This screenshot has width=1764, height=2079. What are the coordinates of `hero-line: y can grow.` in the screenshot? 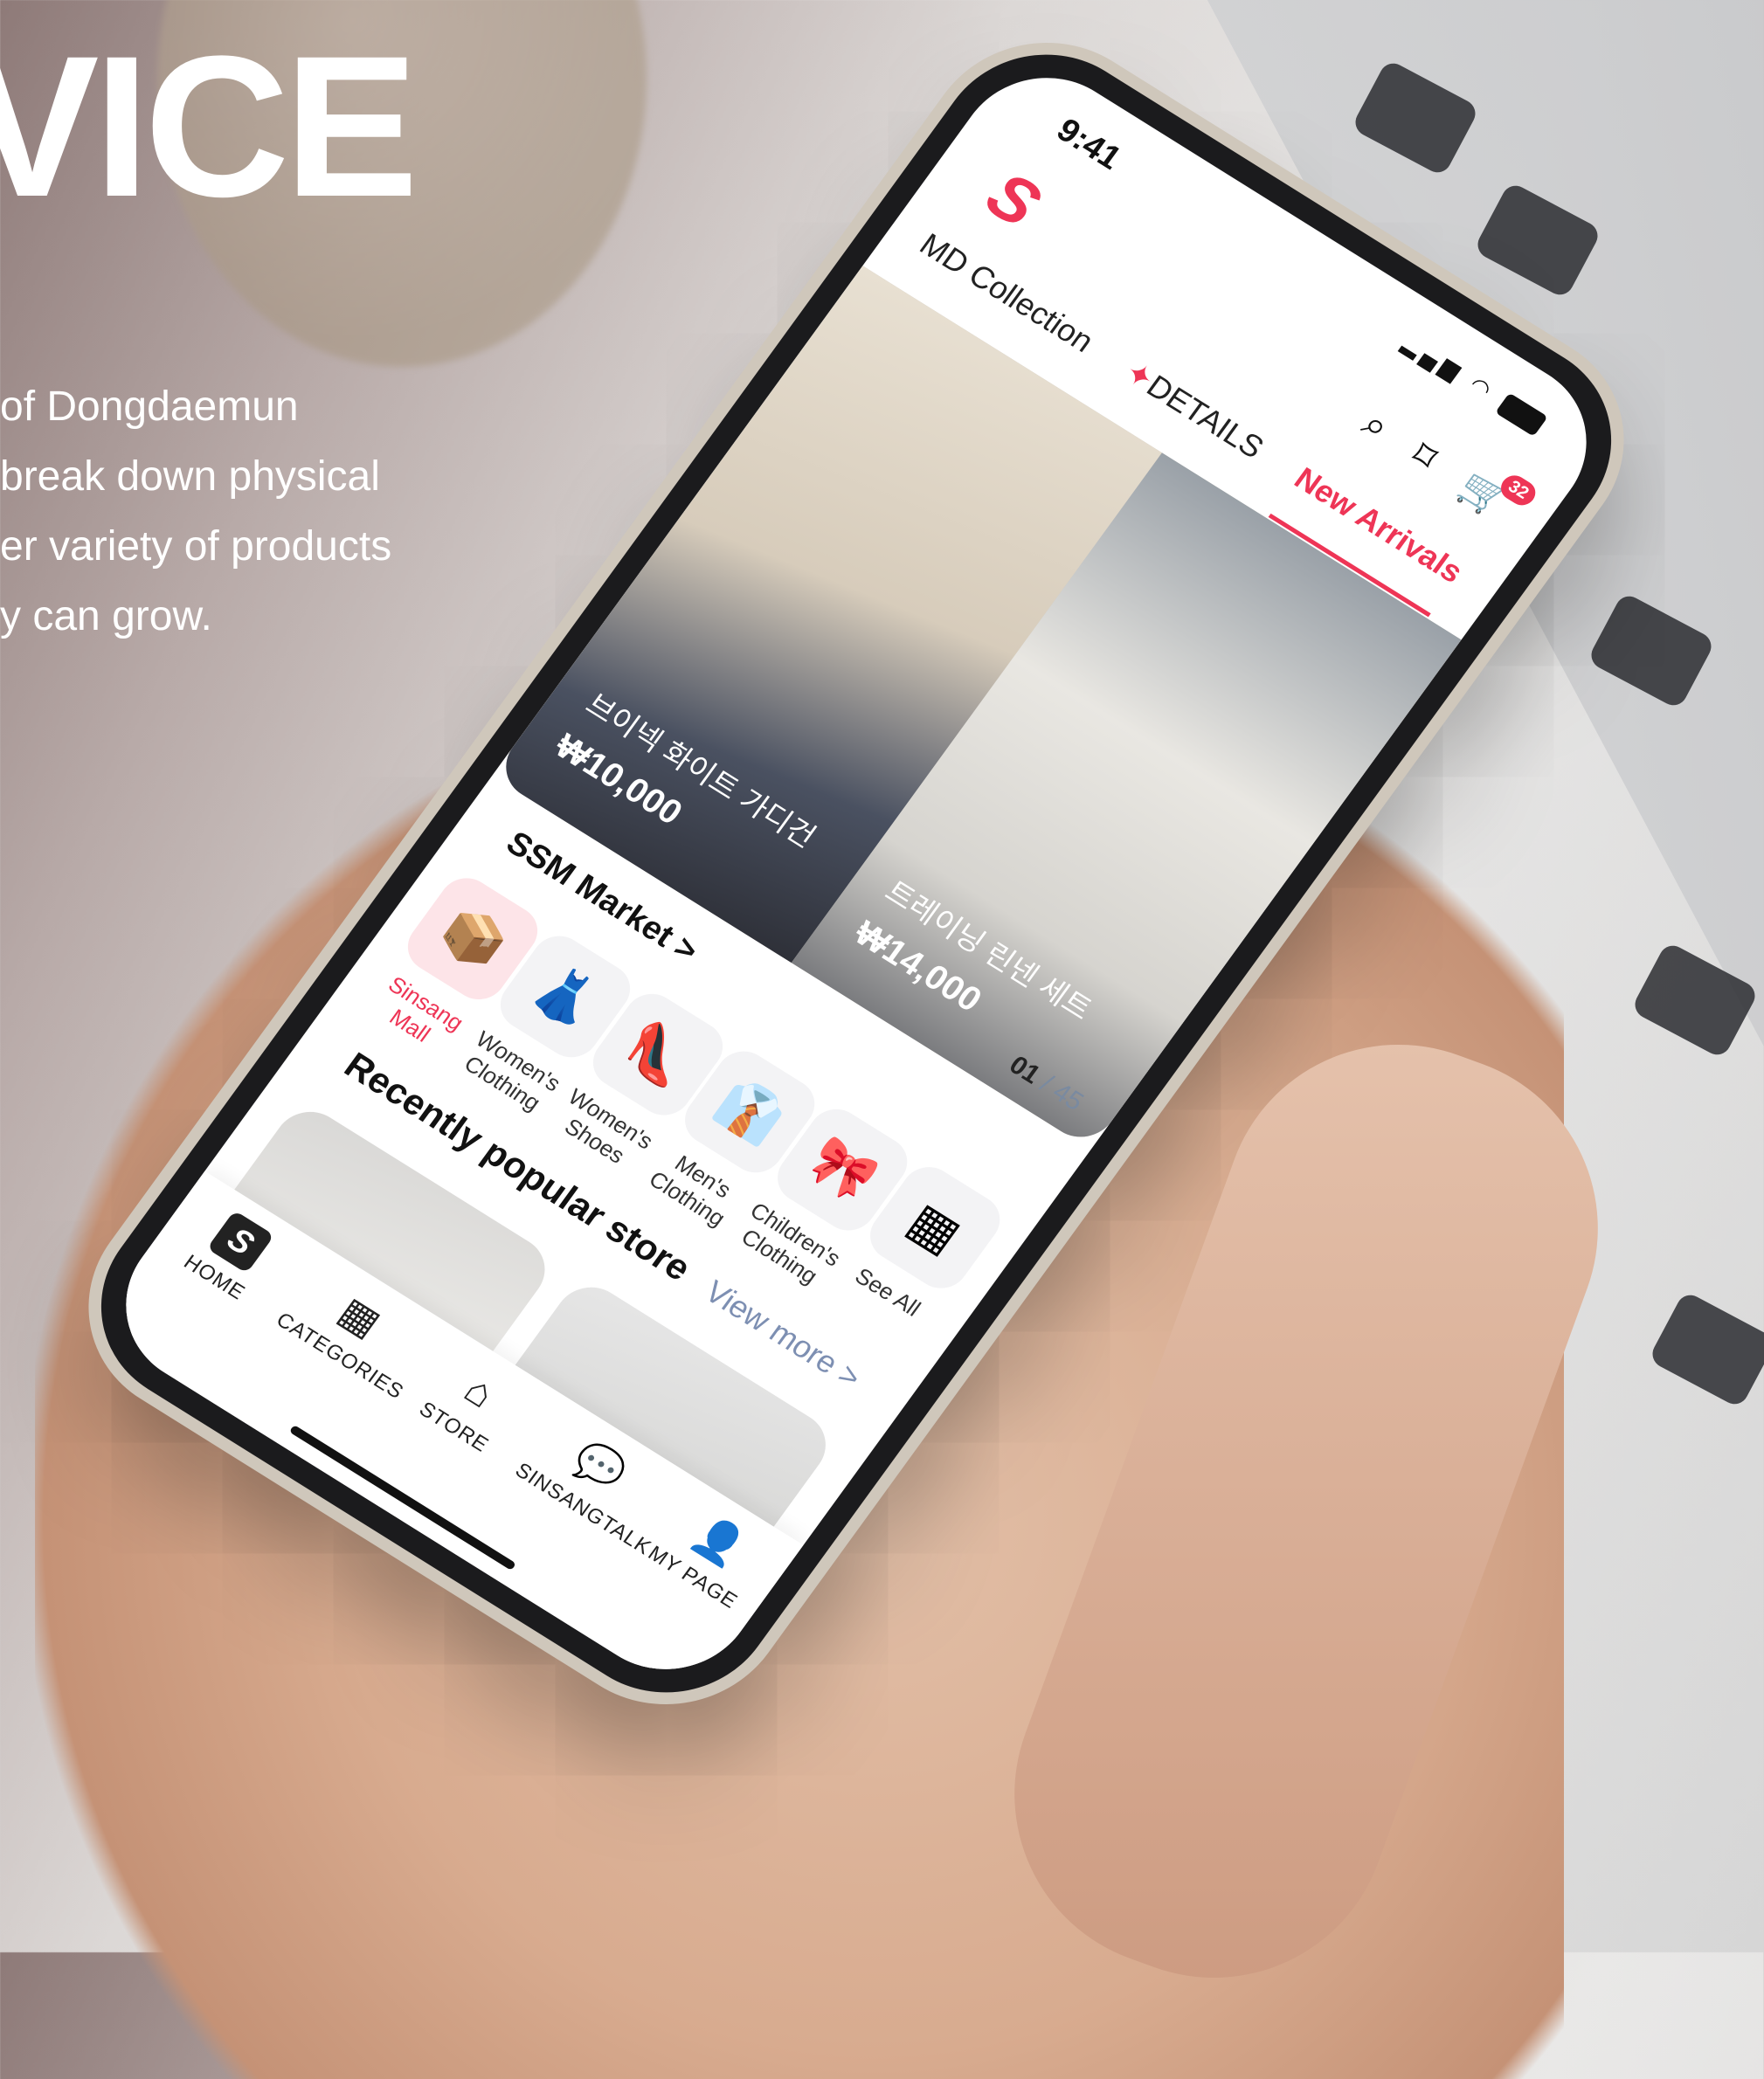 It's located at (106, 616).